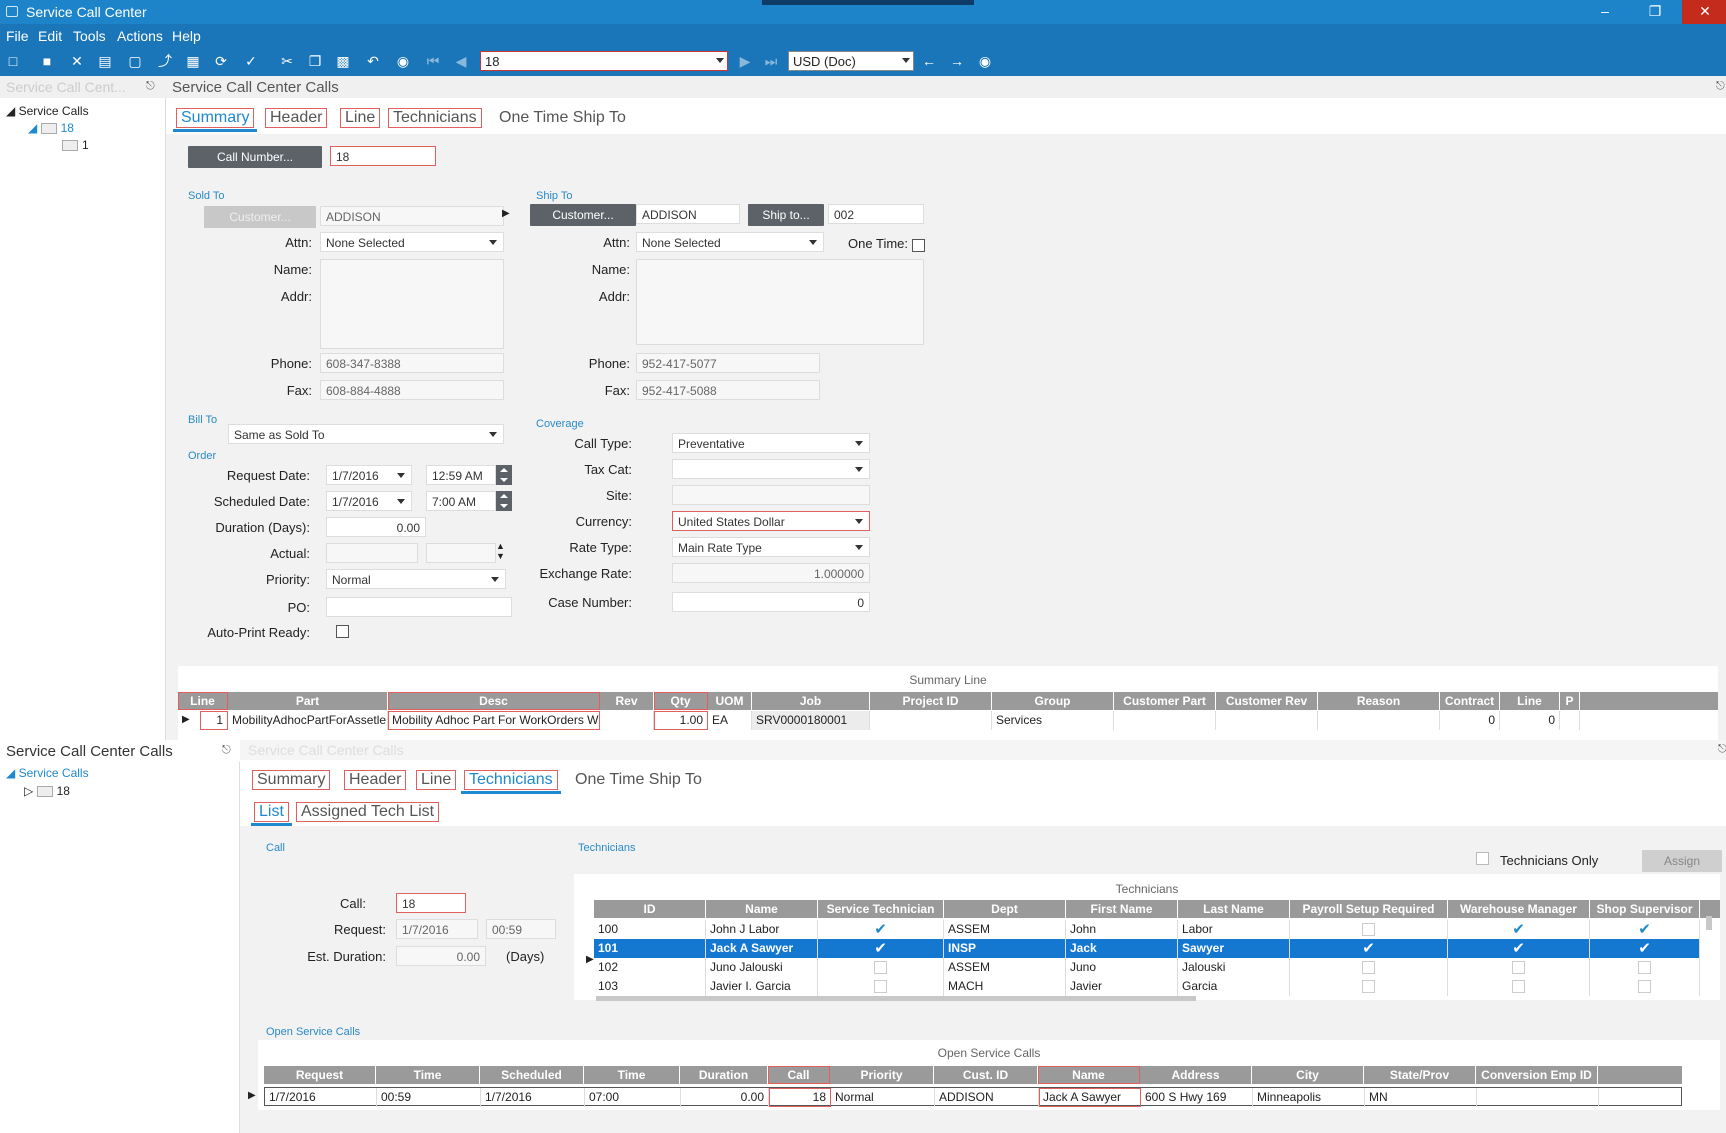 This screenshot has height=1133, width=1726. I want to click on cell-job: SRV0000180001, so click(811, 720).